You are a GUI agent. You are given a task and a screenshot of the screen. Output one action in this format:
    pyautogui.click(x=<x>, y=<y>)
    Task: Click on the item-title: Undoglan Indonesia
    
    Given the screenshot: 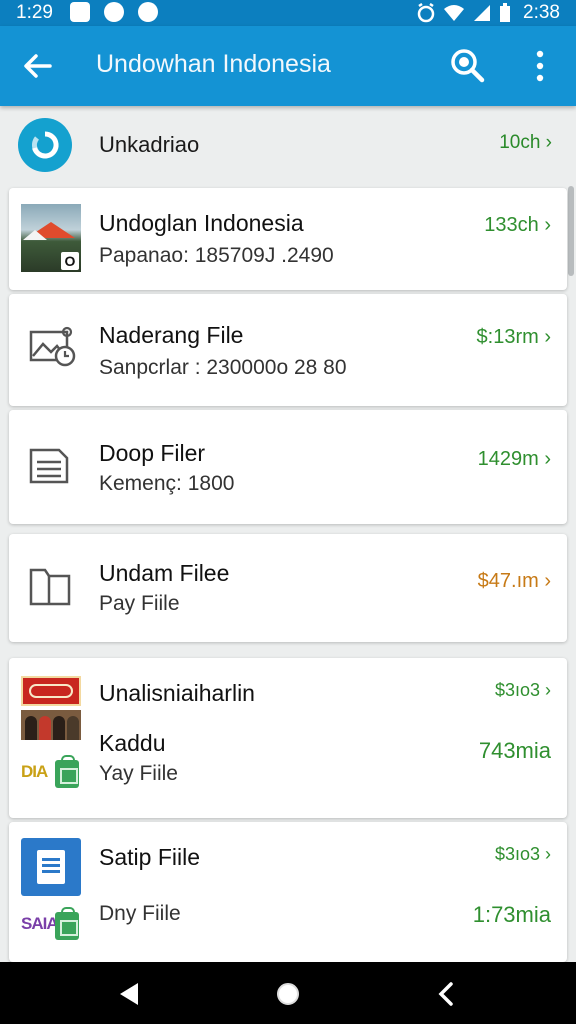 What is the action you would take?
    pyautogui.click(x=201, y=223)
    